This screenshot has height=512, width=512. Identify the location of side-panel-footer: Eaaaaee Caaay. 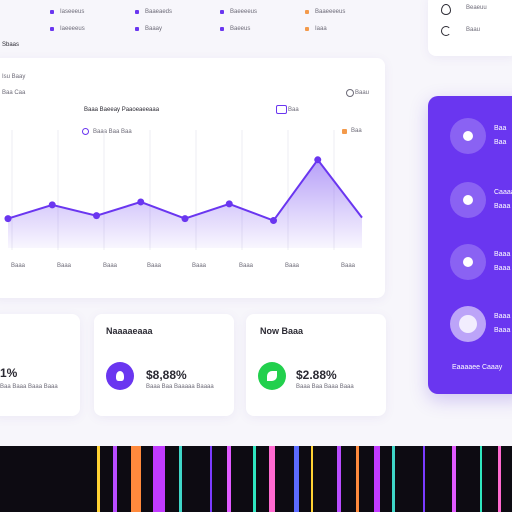
(477, 367).